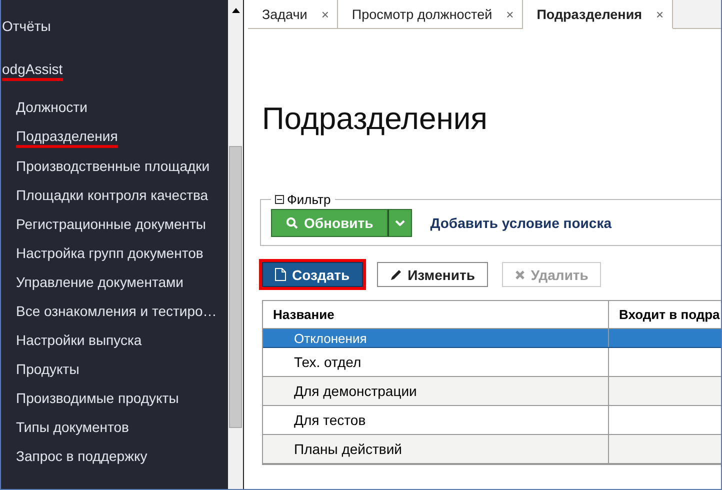  I want to click on sidebar-item: Запрос в поддержку, so click(82, 457).